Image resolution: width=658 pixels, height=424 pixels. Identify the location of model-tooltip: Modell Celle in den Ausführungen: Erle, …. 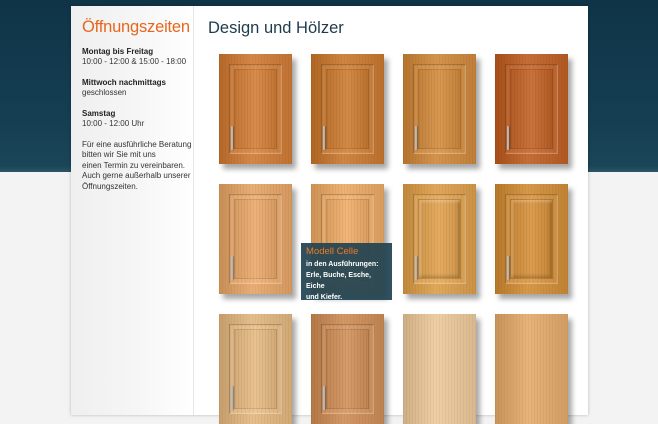
(346, 273).